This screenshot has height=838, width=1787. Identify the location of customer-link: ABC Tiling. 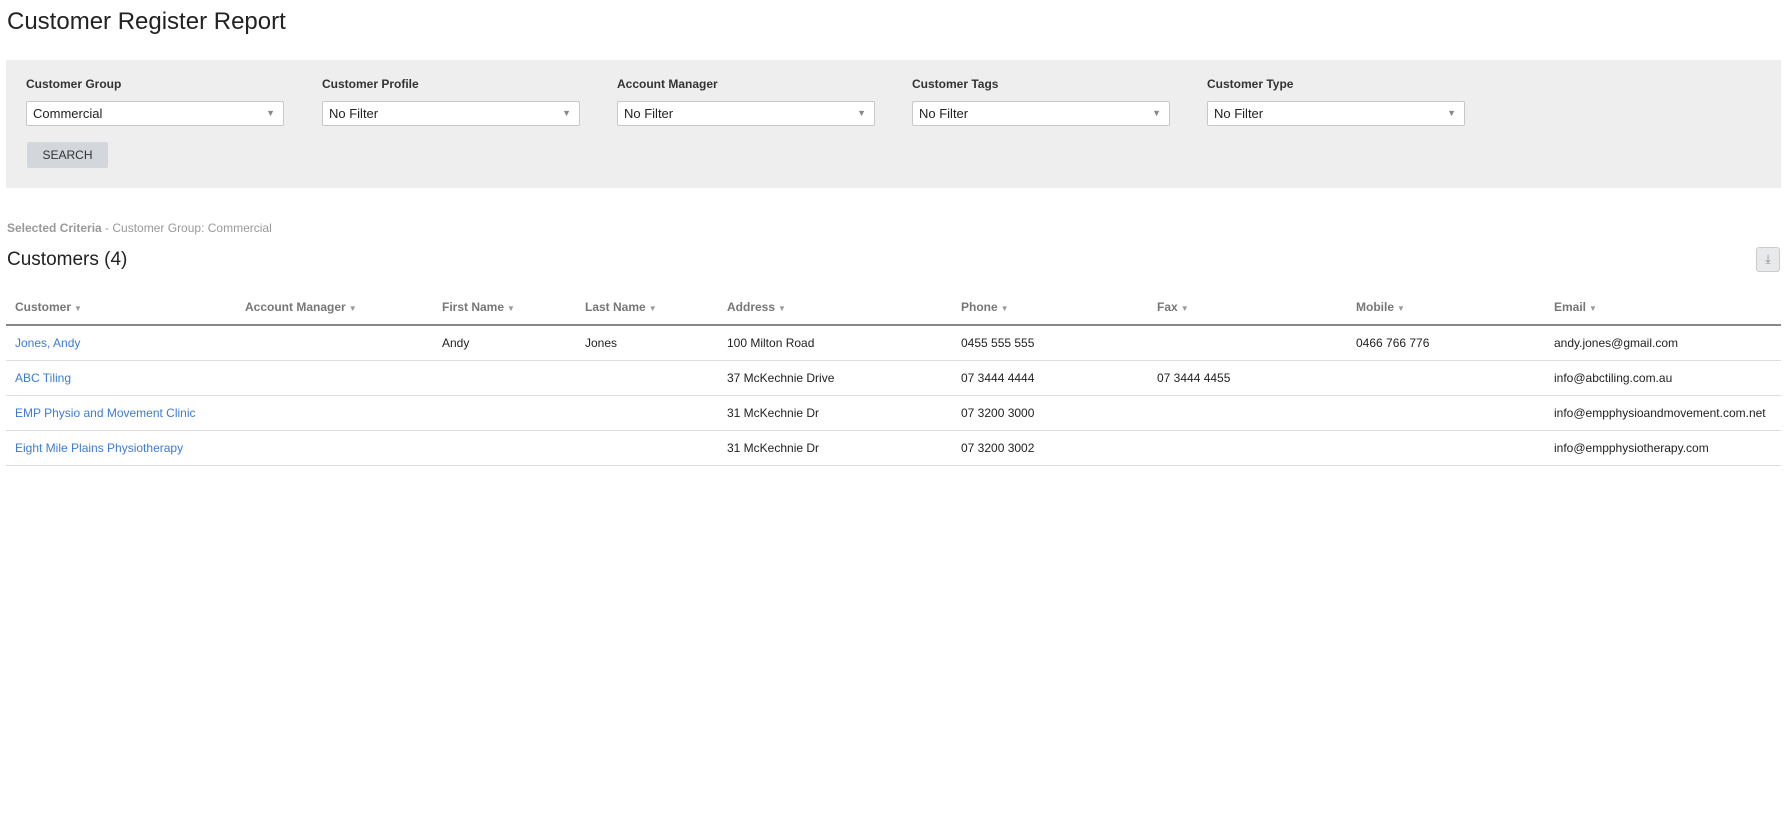
(43, 378).